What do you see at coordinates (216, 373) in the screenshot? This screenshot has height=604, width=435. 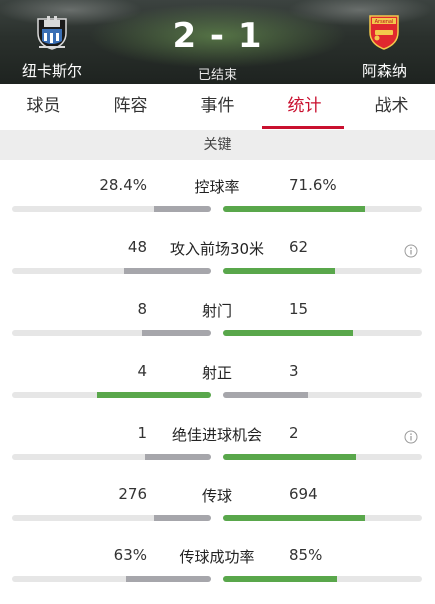 I see `stat-label: 射正` at bounding box center [216, 373].